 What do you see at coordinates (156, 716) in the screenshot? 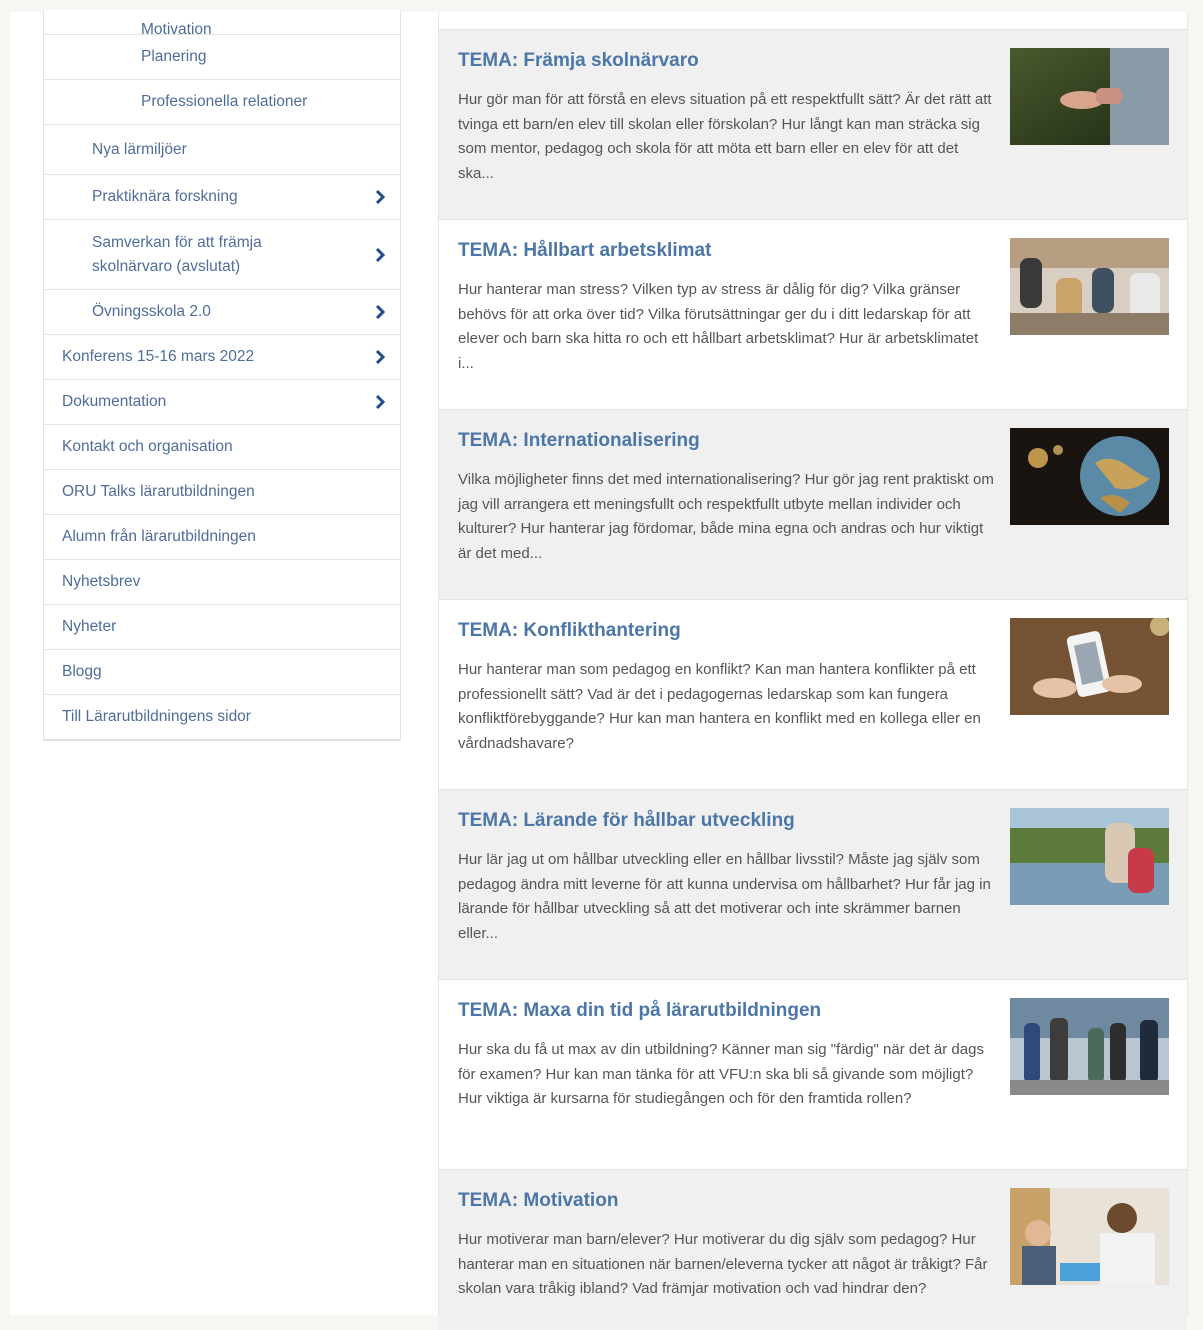
I see `sidebar-item-label: Till Lärarutbildningens sidor` at bounding box center [156, 716].